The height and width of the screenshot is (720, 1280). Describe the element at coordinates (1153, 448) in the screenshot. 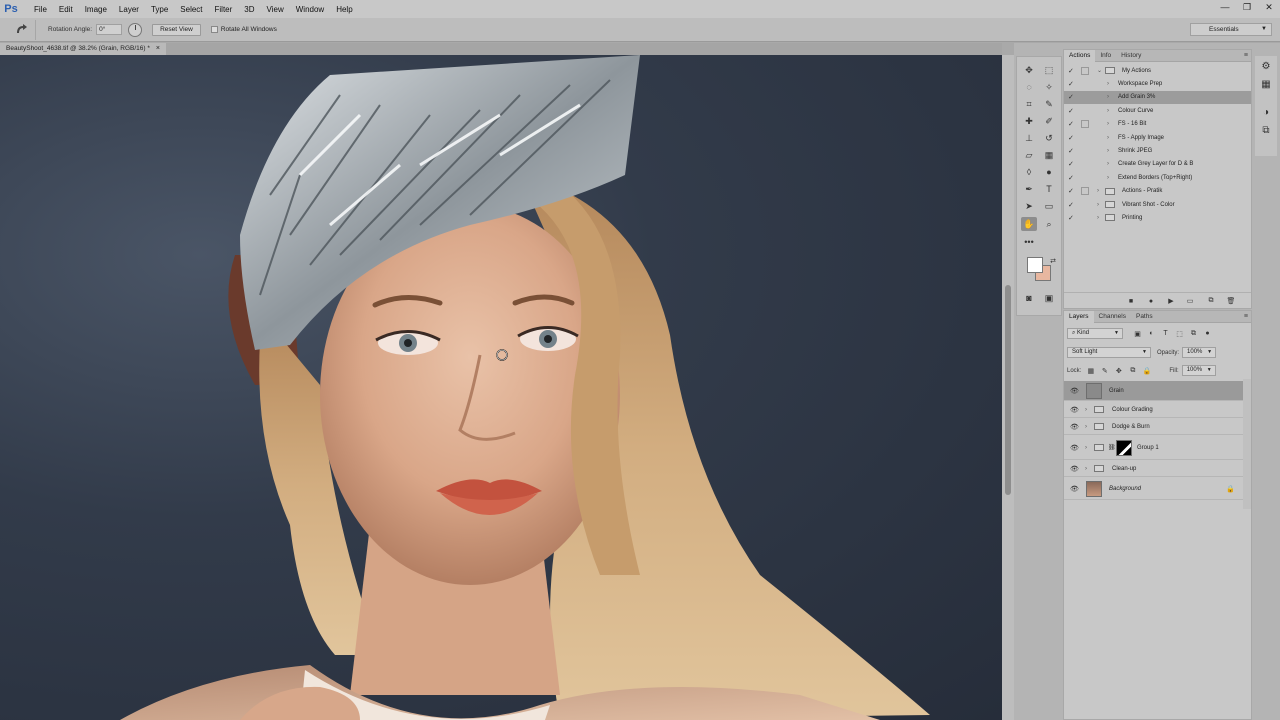

I see `layer-row: 👁 › ⛓ Group 1` at that location.